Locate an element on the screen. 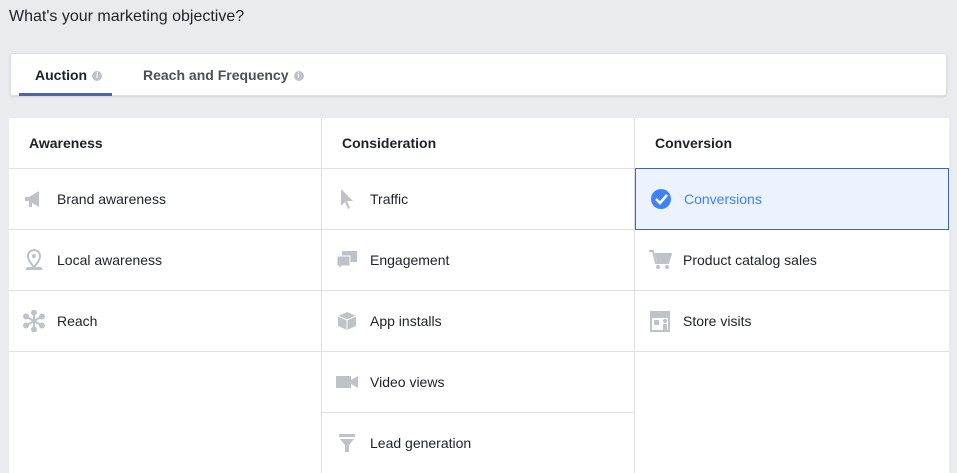 The width and height of the screenshot is (957, 473). objective-label: Product catalog sales is located at coordinates (750, 260).